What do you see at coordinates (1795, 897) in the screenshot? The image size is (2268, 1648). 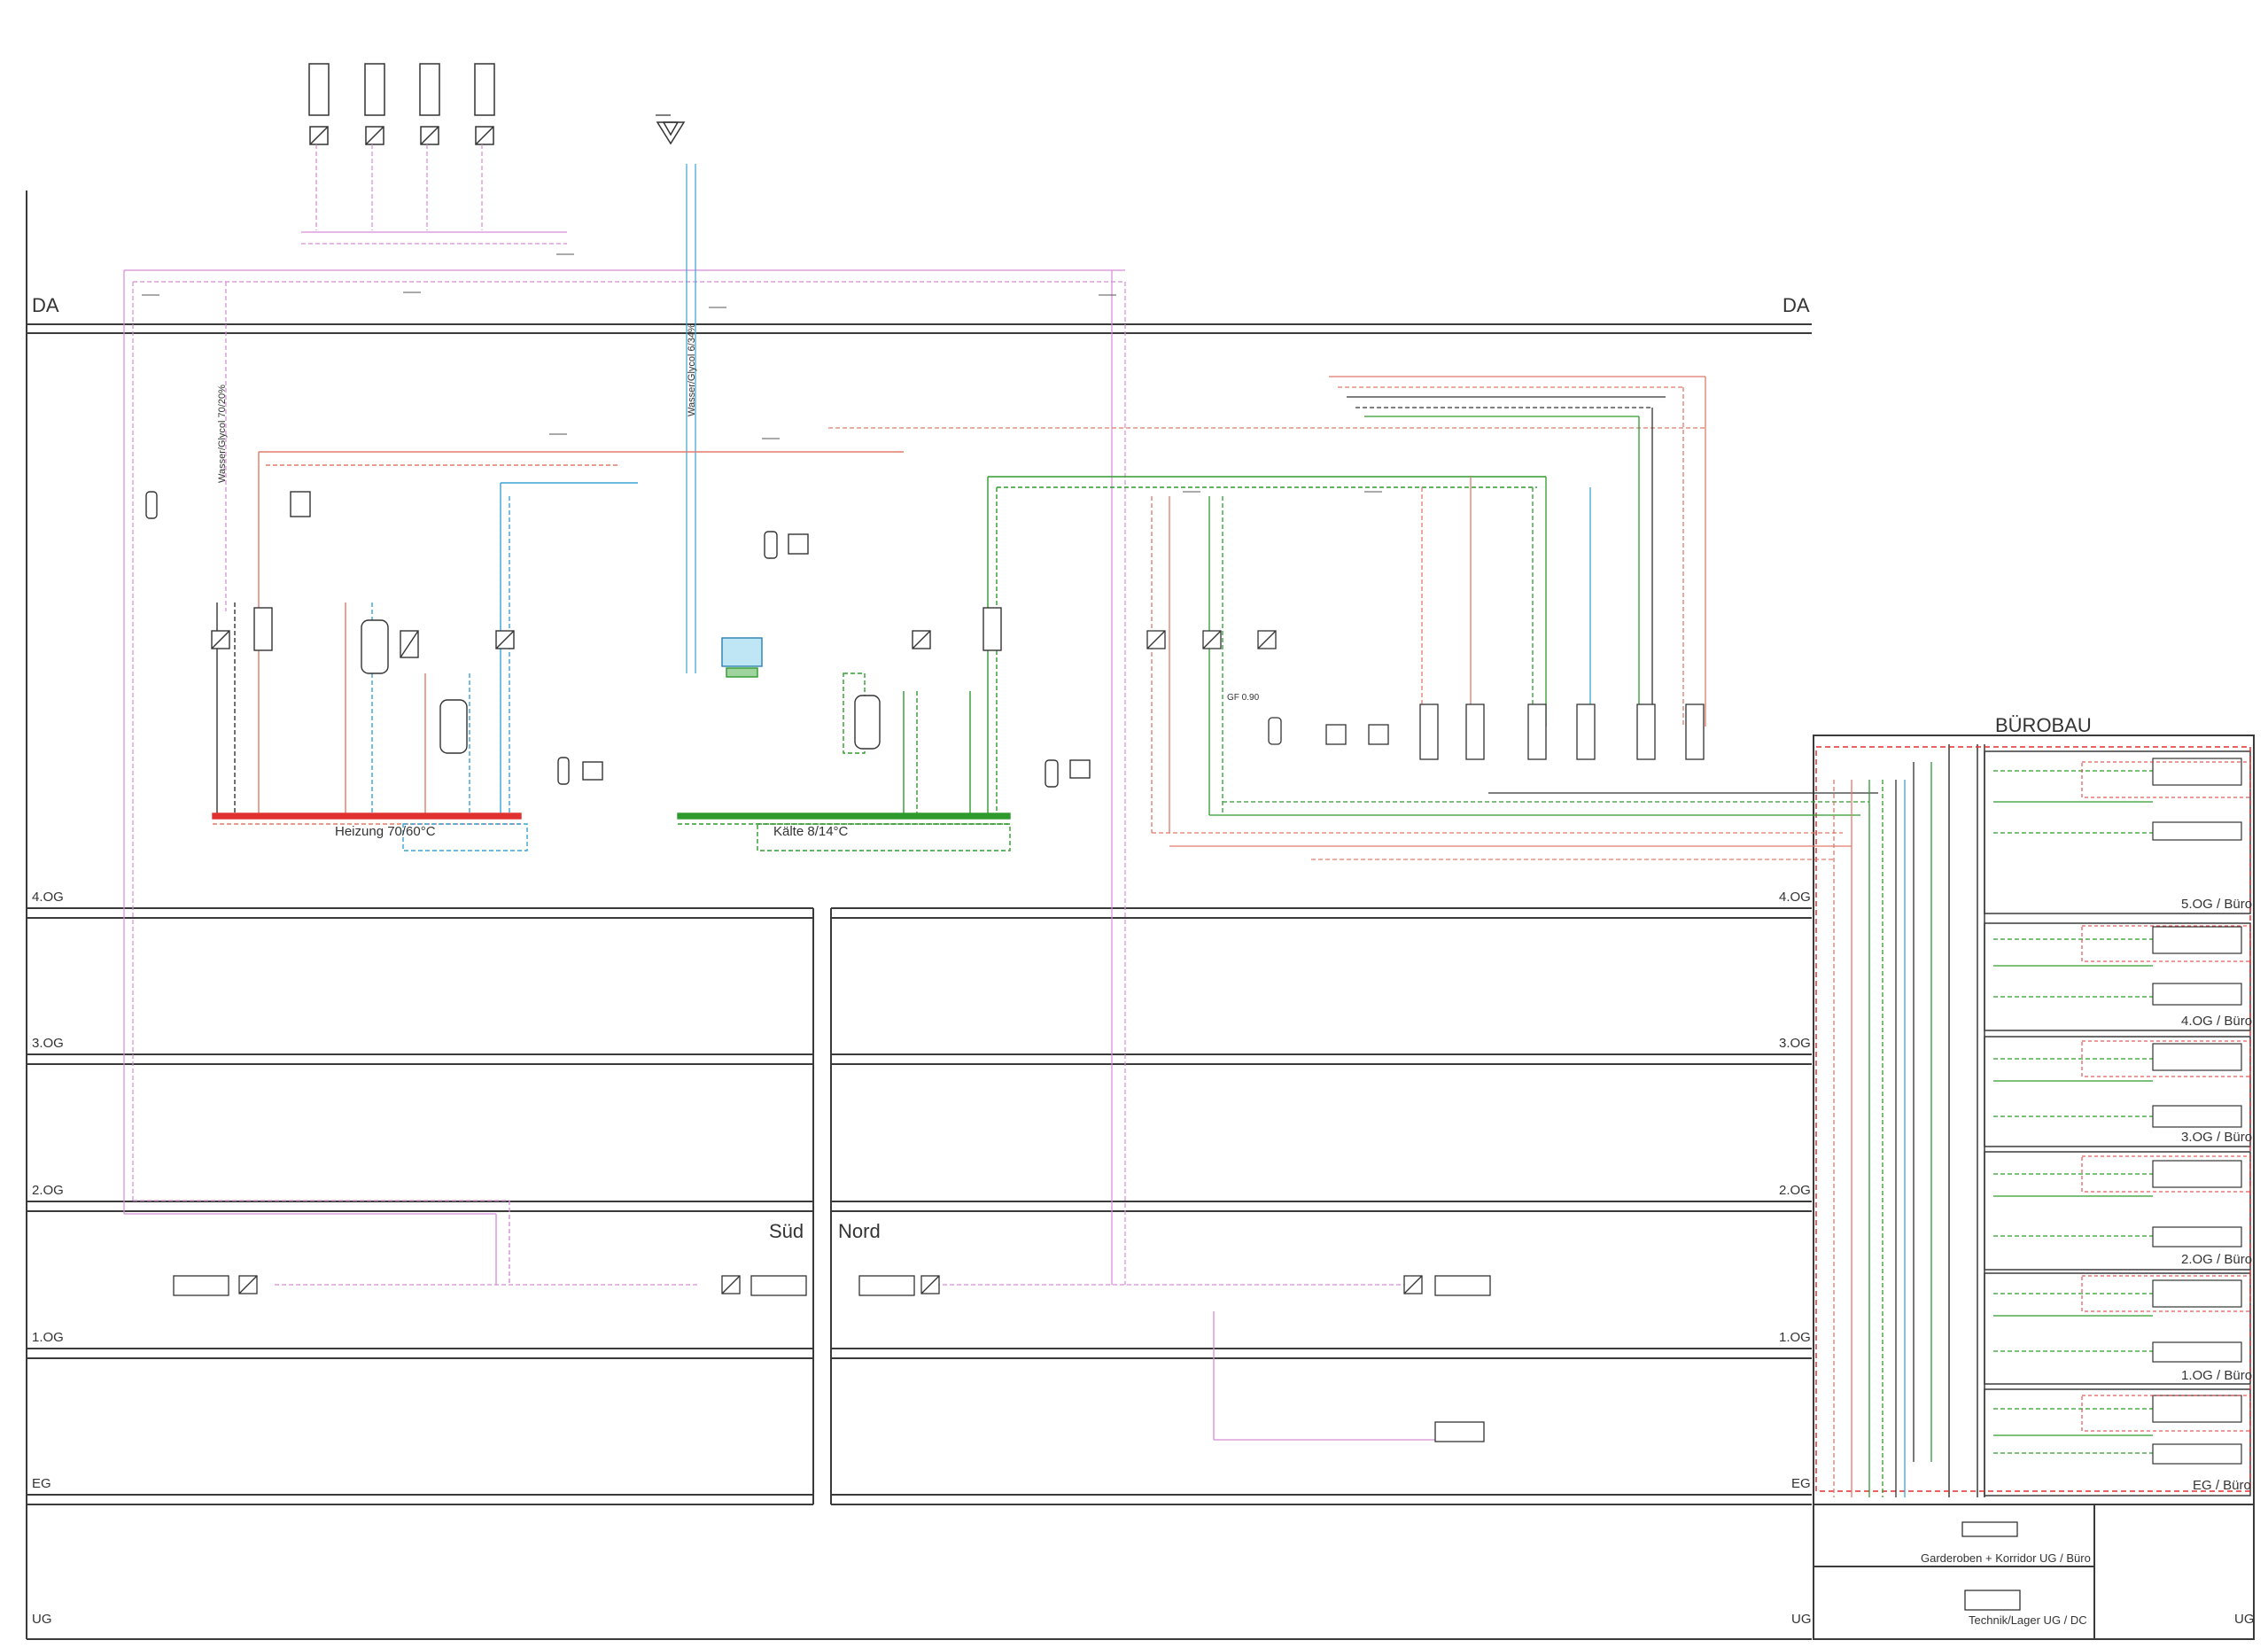 I see `floor-label-4og-right: 4.OG` at bounding box center [1795, 897].